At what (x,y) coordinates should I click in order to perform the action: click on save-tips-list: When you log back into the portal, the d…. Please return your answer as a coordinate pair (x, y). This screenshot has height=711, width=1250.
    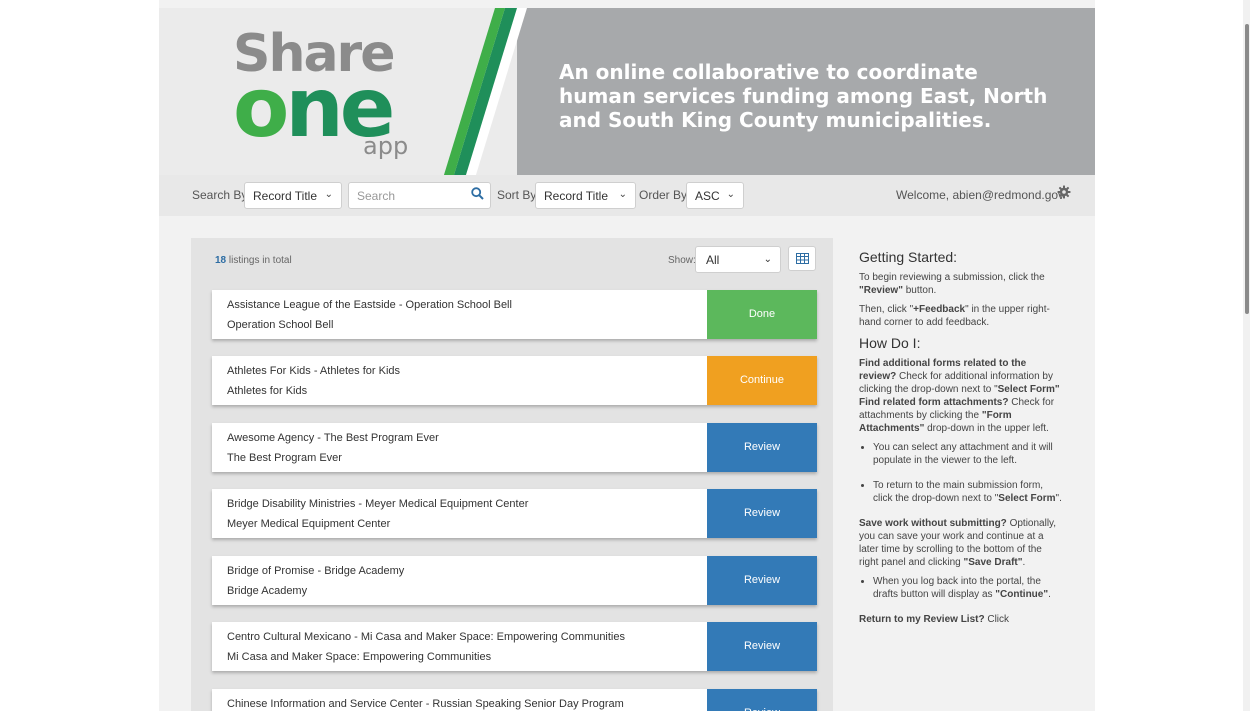
    Looking at the image, I should click on (968, 588).